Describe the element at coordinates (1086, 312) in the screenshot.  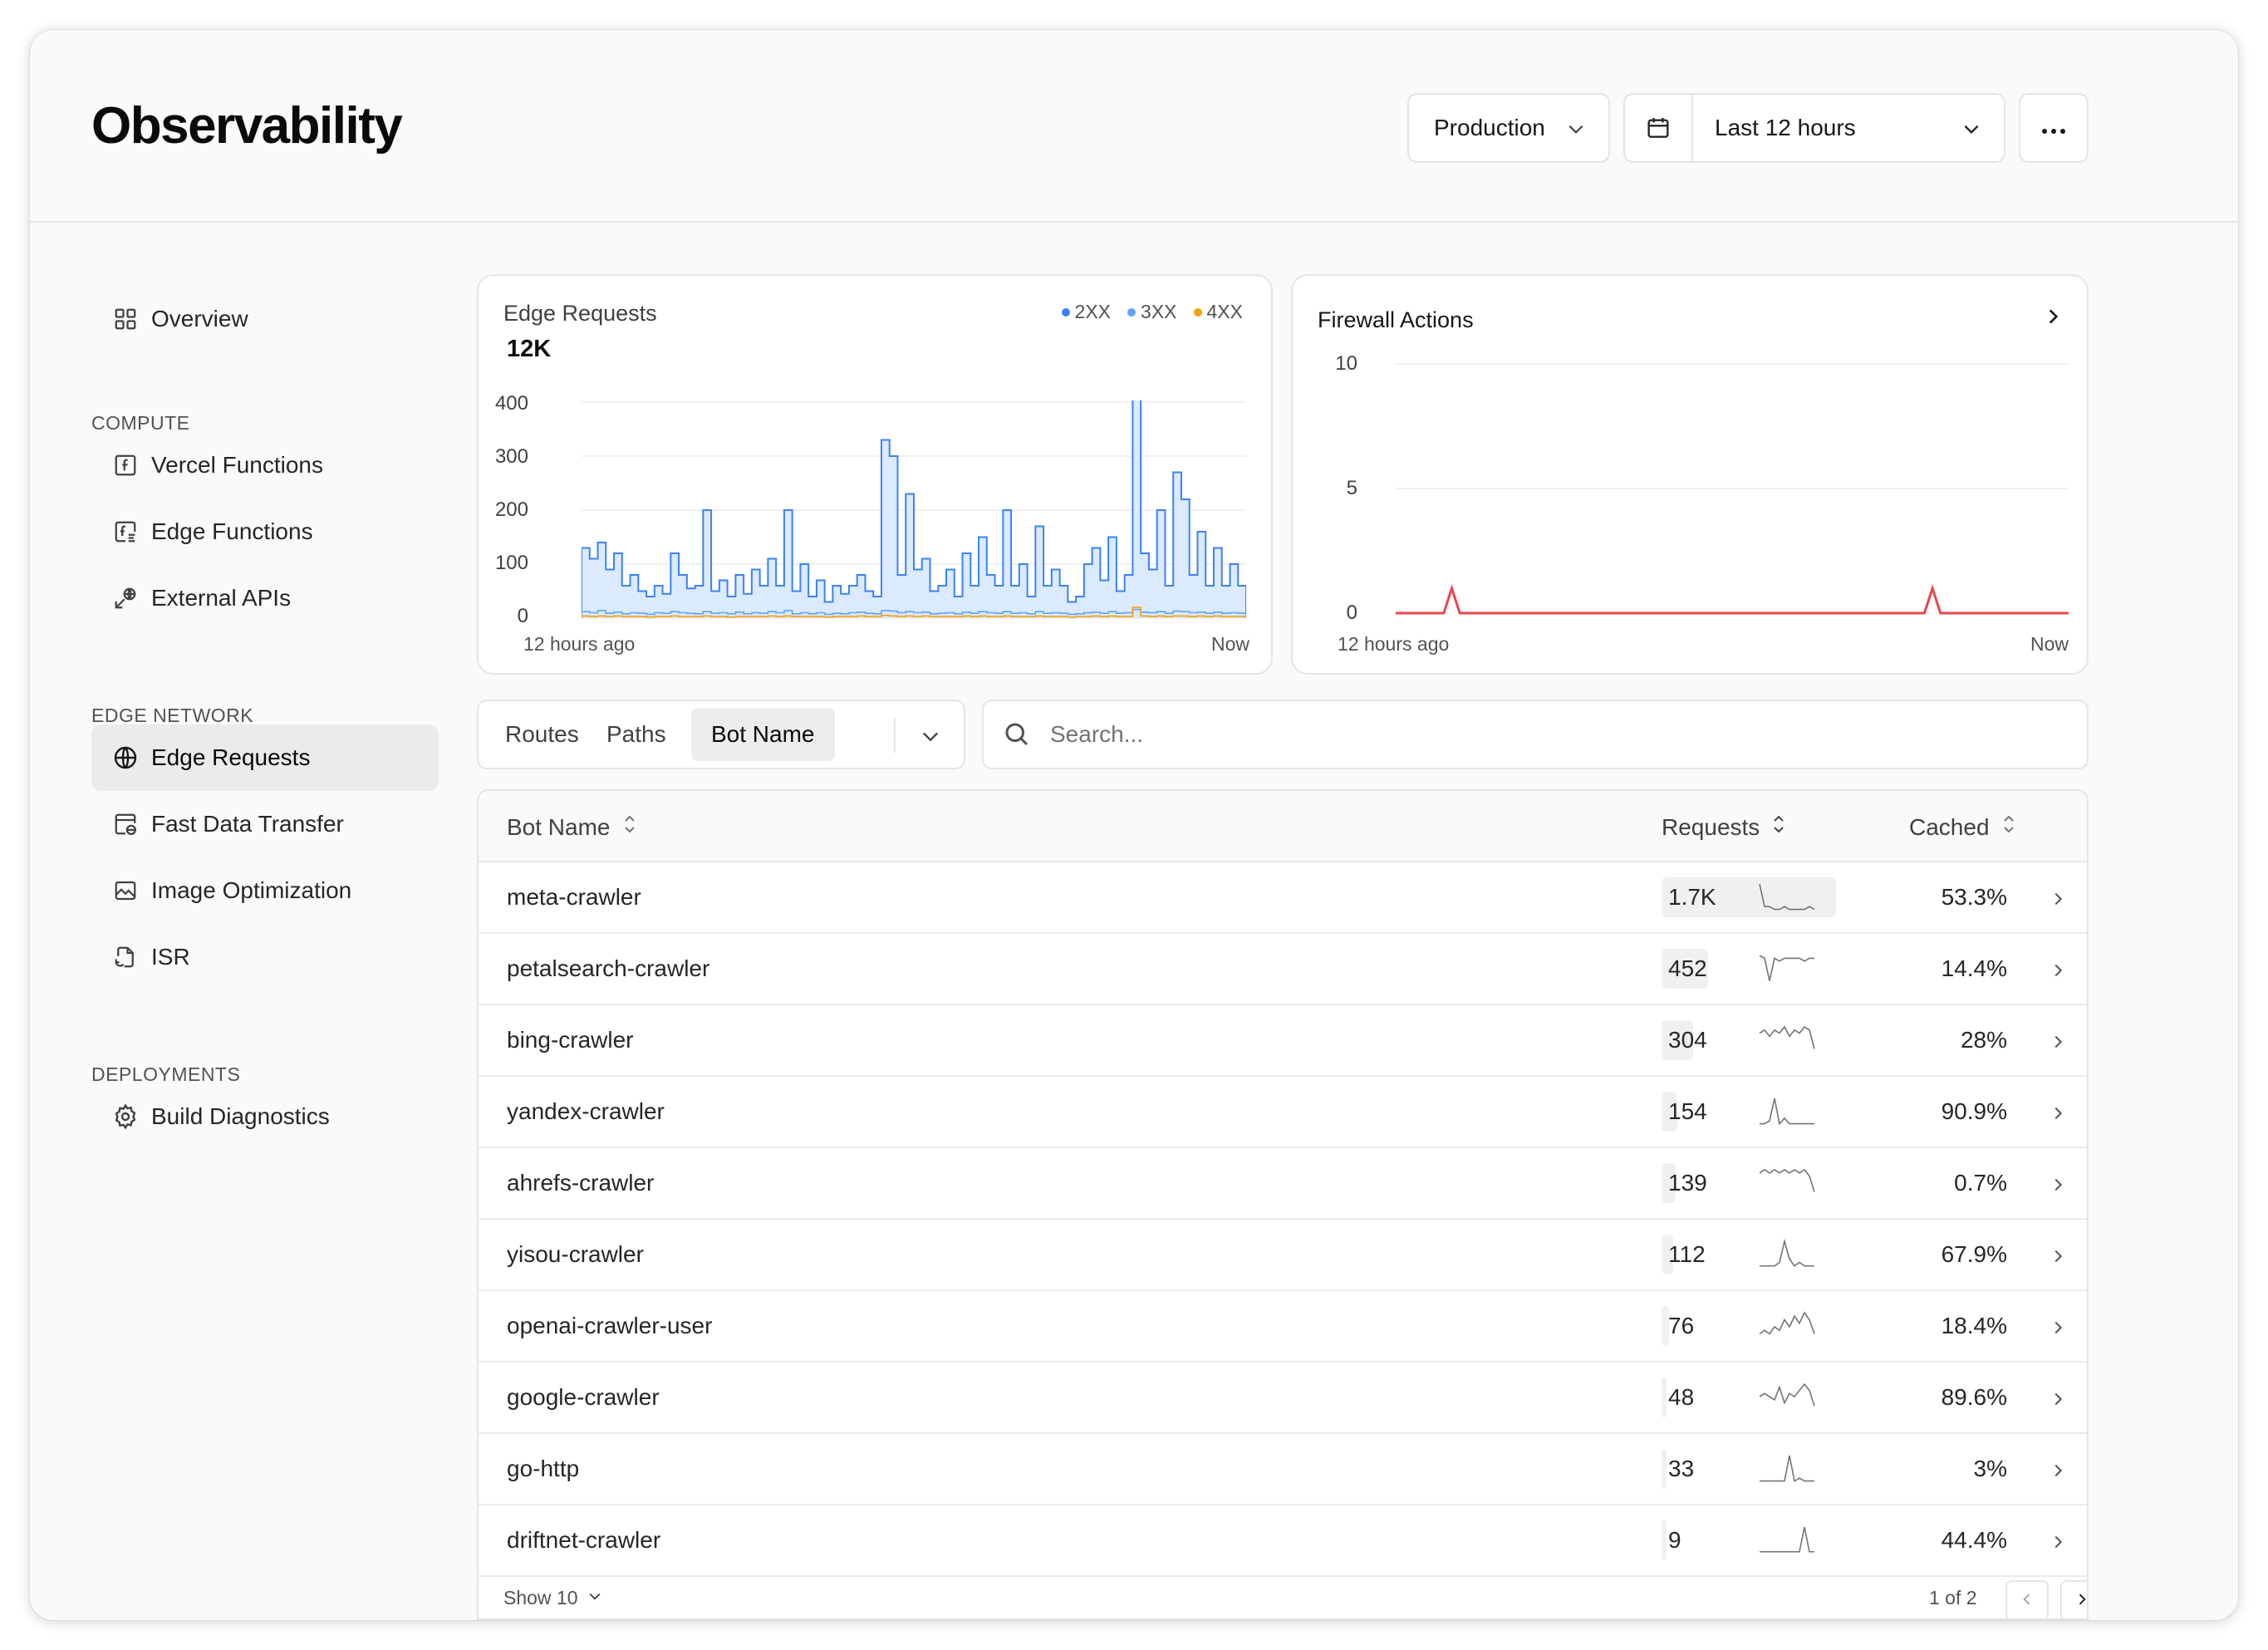
I see `legend-item: 2XX` at that location.